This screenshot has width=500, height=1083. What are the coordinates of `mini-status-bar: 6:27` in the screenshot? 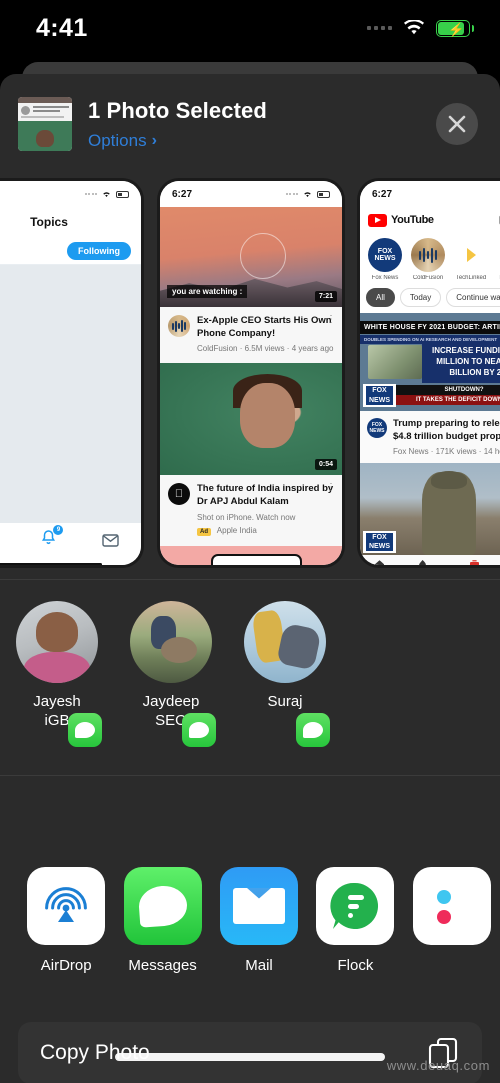 It's located at (430, 194).